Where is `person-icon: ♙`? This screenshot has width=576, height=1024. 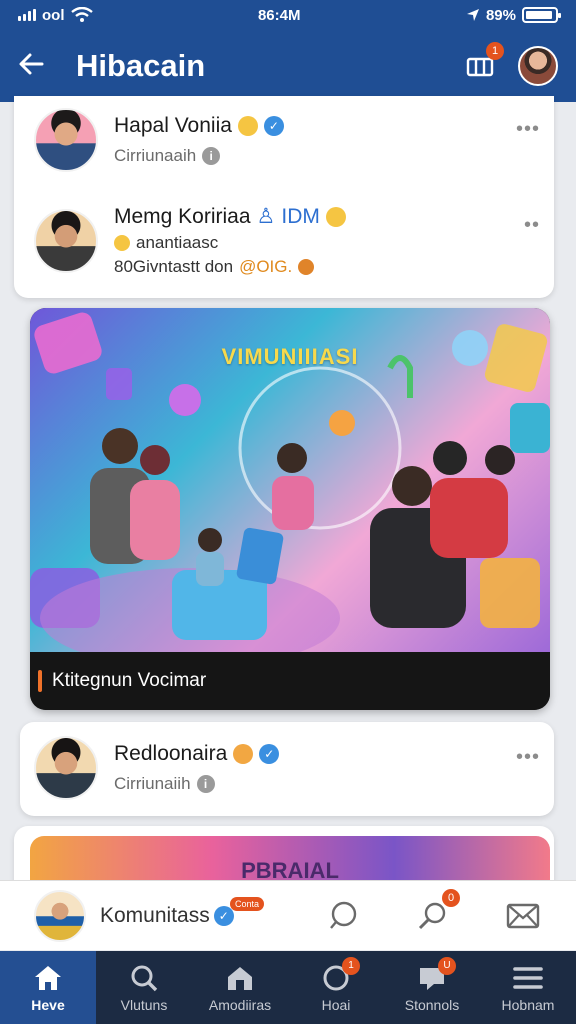
person-icon: ♙ is located at coordinates (266, 216).